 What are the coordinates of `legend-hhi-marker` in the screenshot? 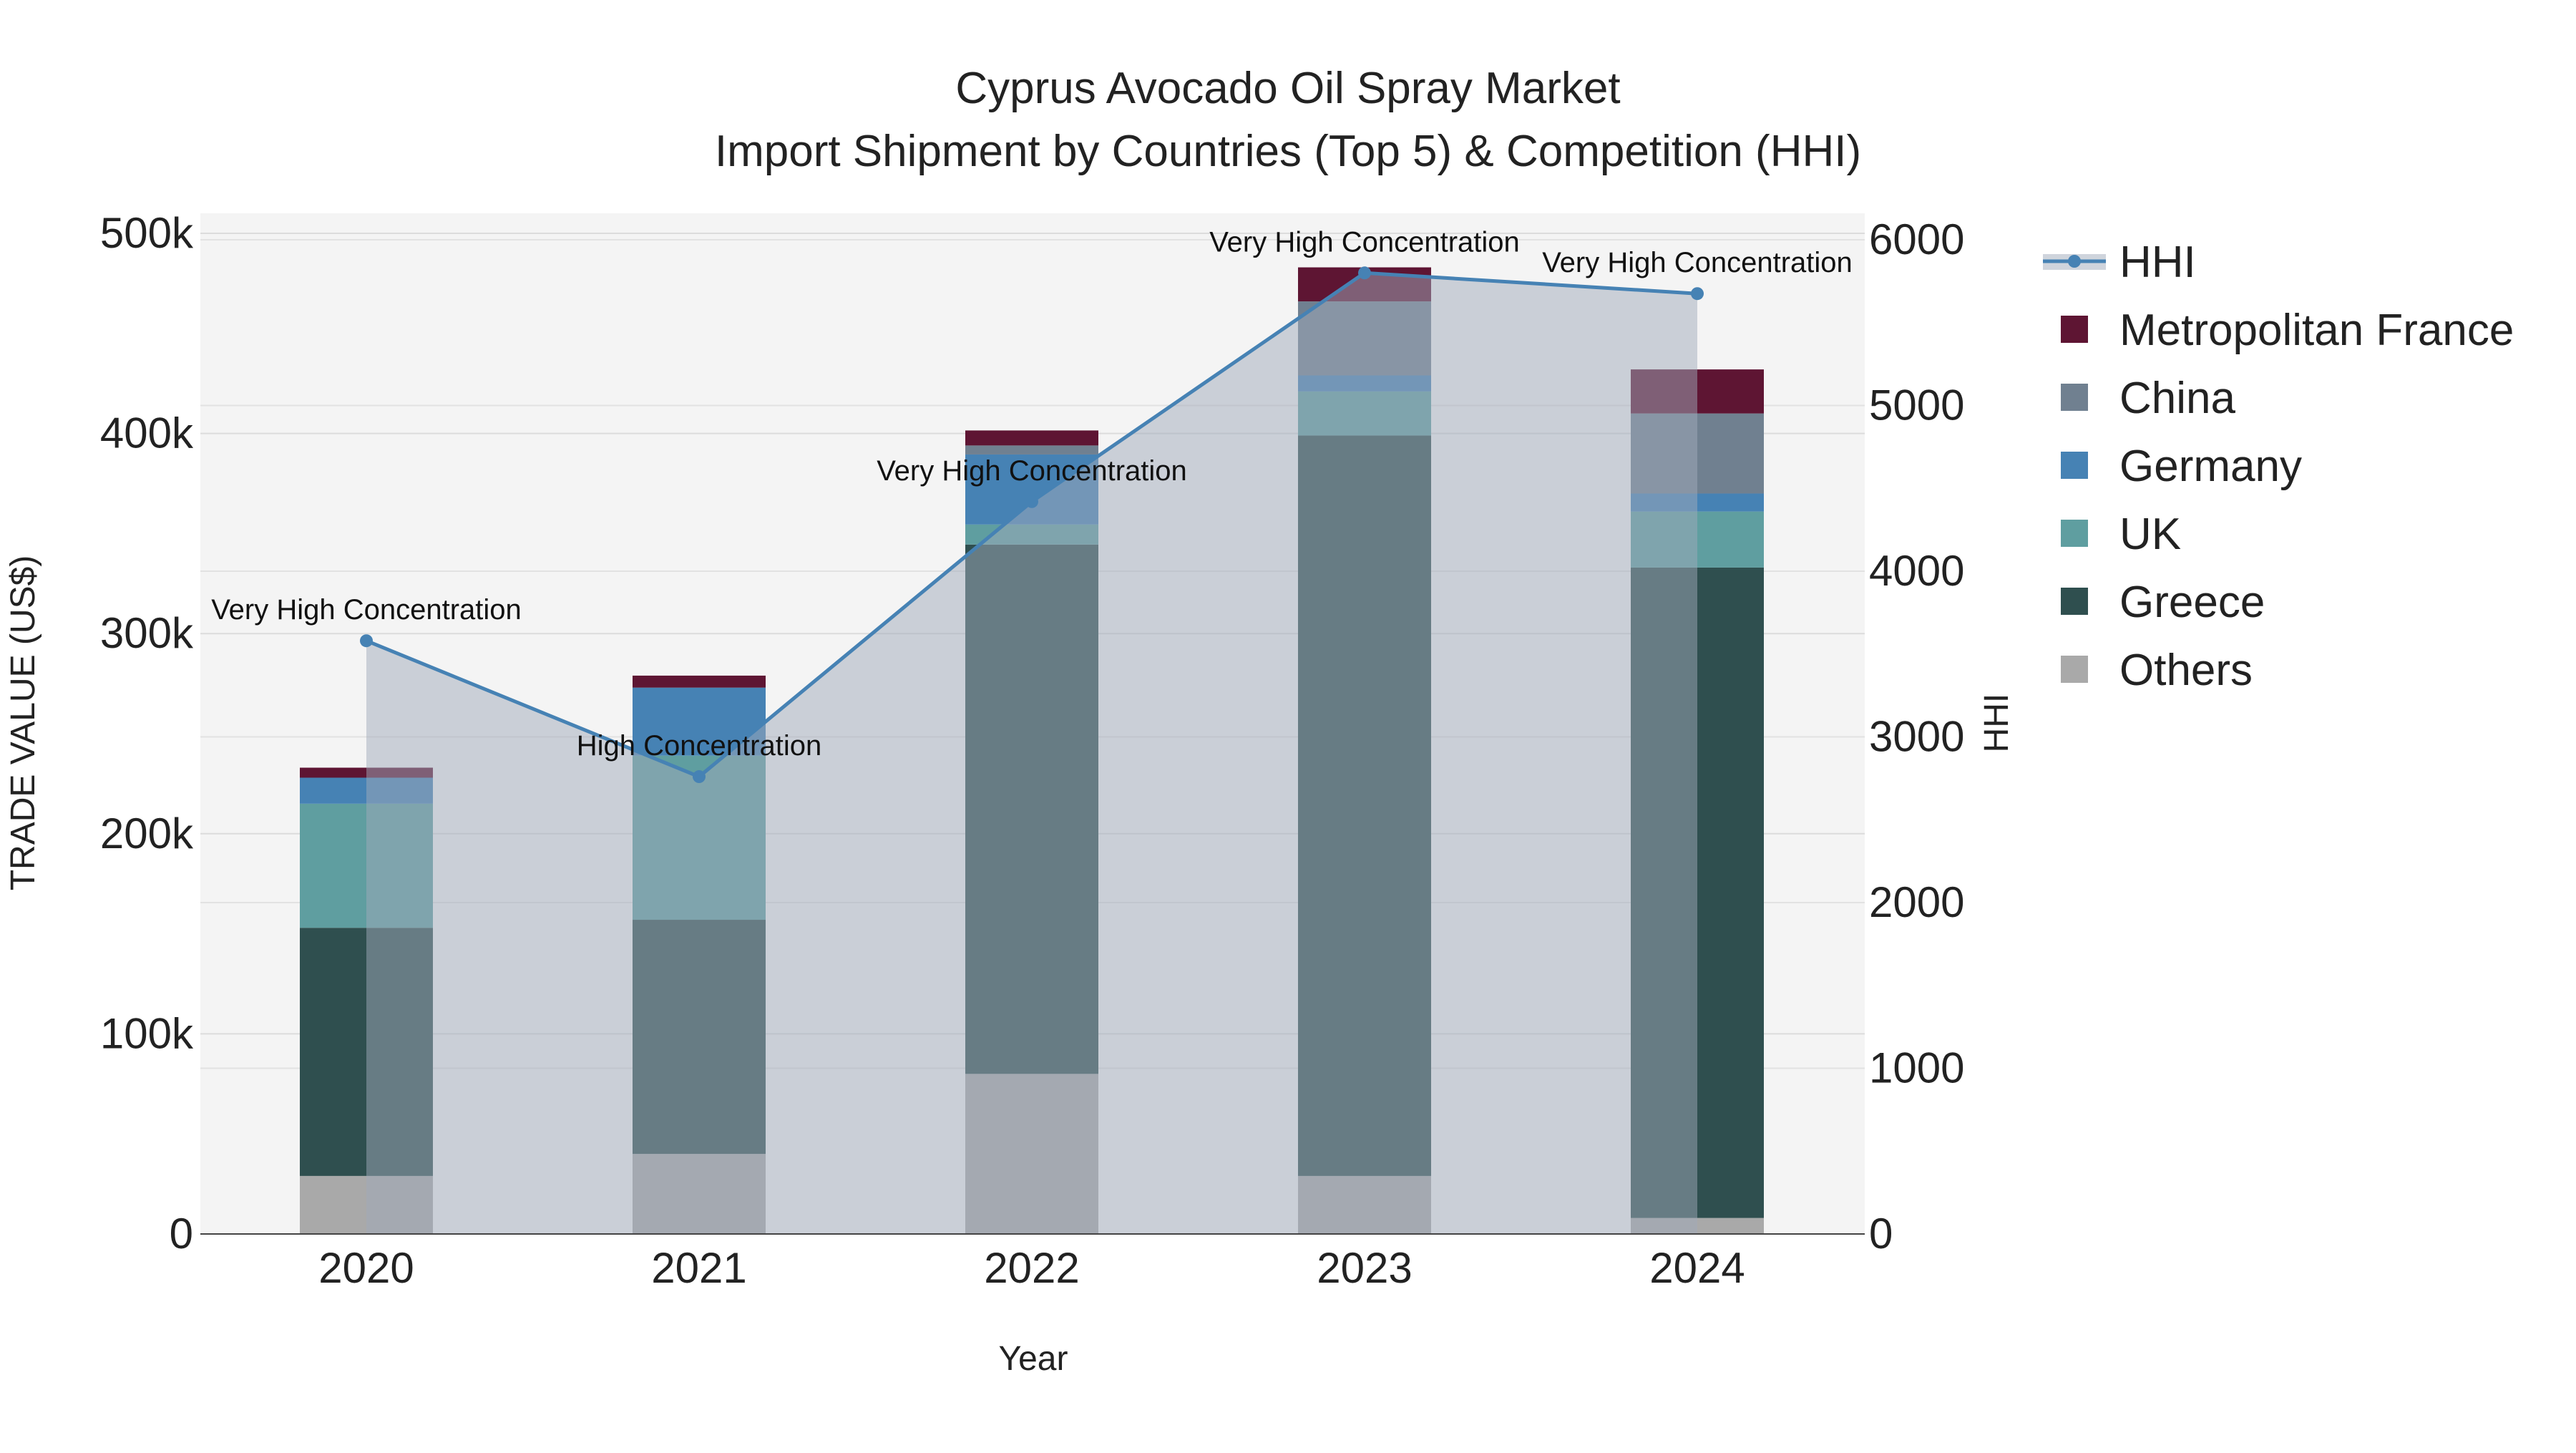 It's located at (2074, 261).